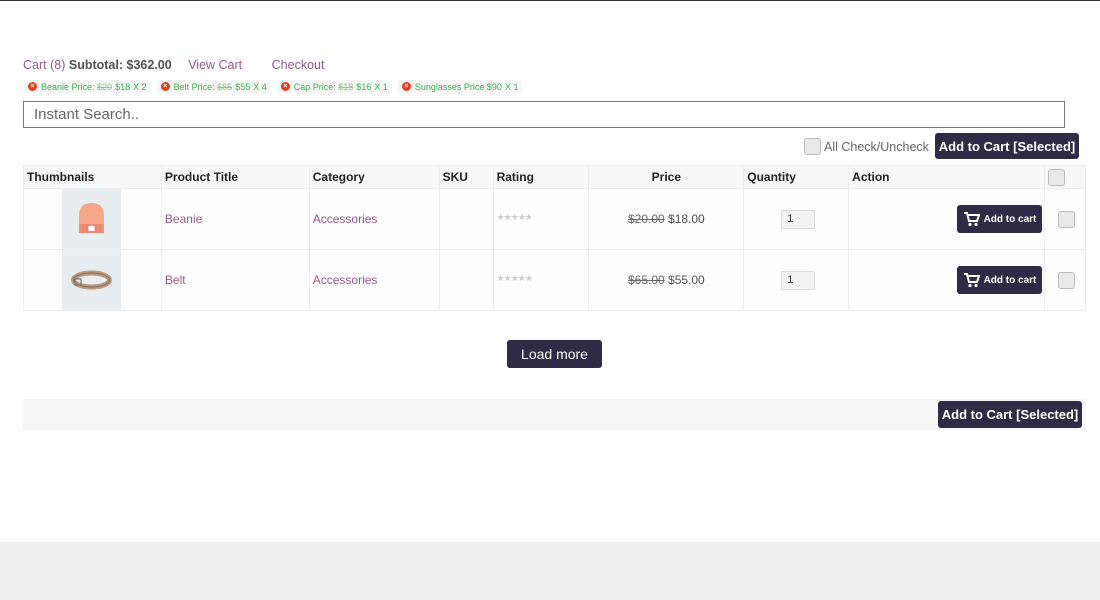 The height and width of the screenshot is (600, 1100). What do you see at coordinates (149, 65) in the screenshot?
I see `subtotal-value: $362.00` at bounding box center [149, 65].